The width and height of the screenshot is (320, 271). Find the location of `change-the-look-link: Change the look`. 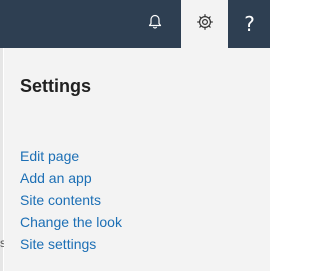

change-the-look-link: Change the look is located at coordinates (71, 222).